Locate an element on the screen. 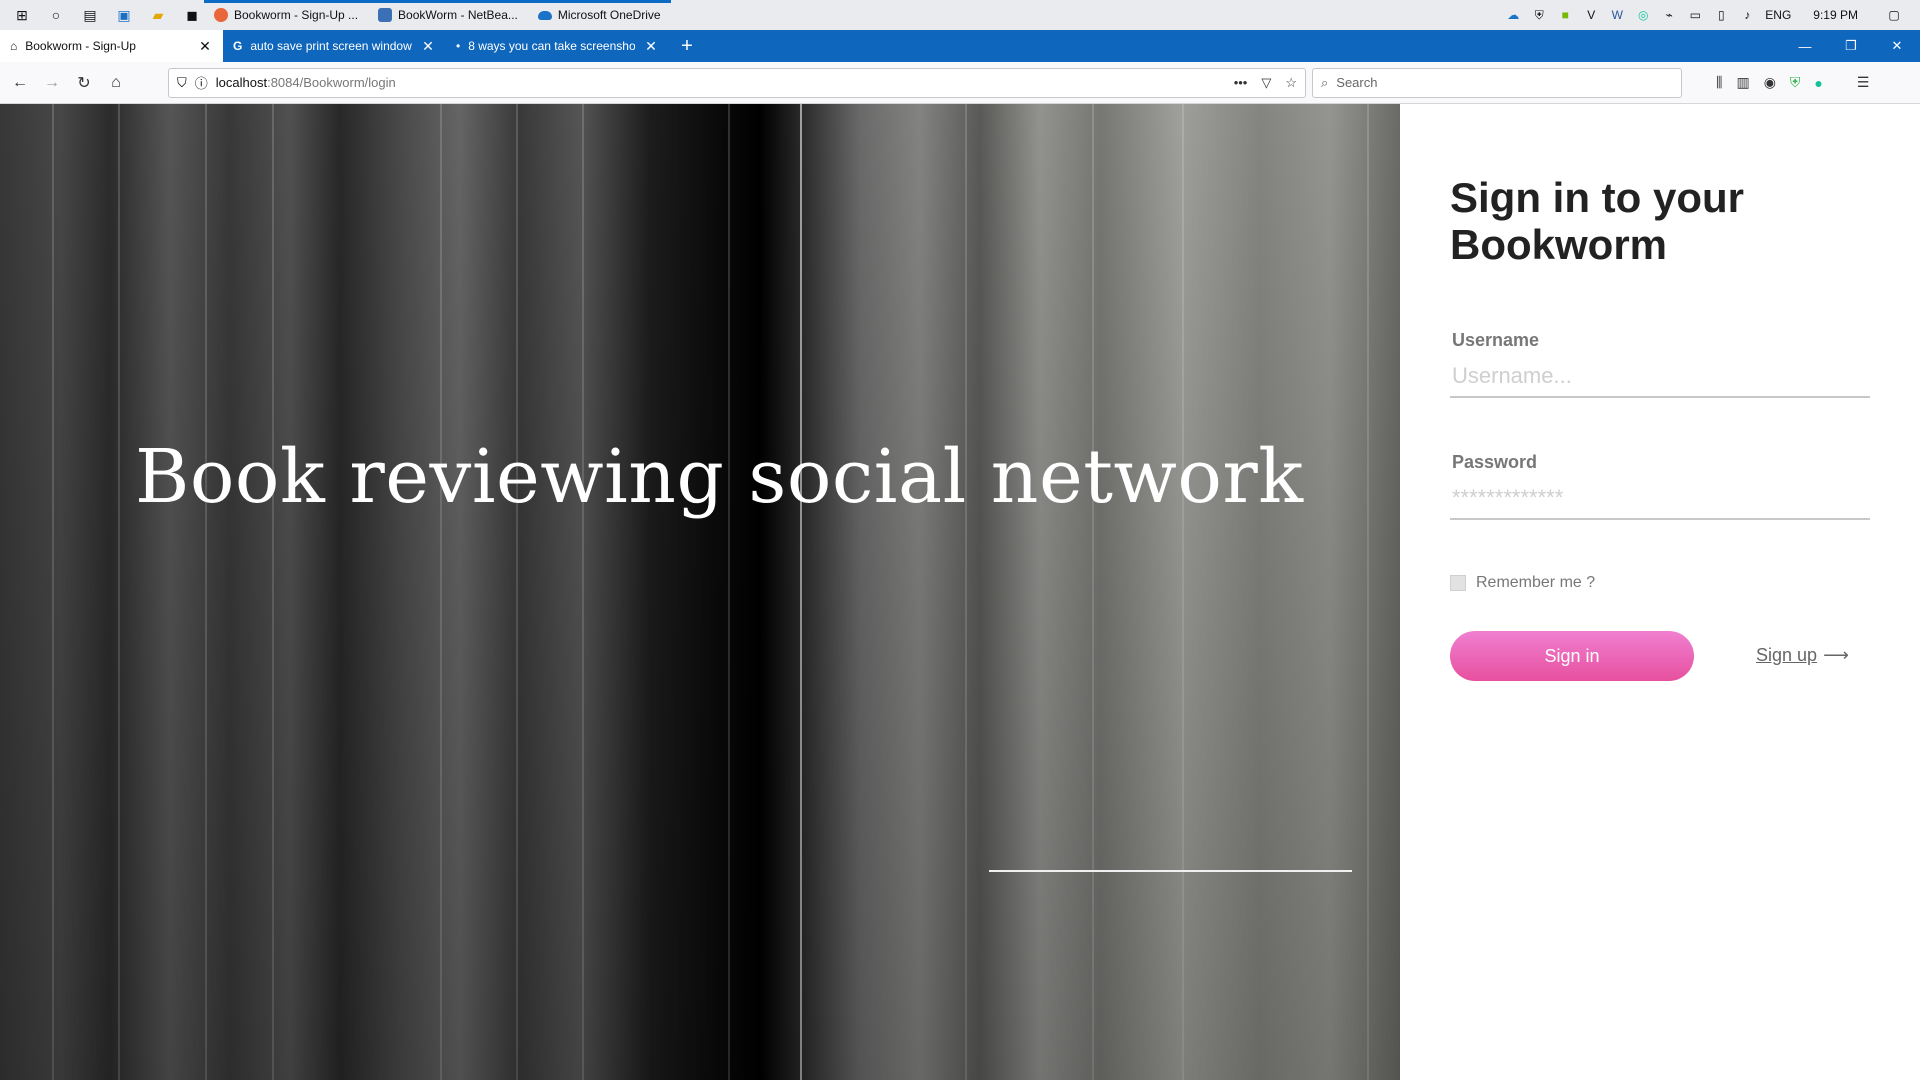 The height and width of the screenshot is (1080, 1920). url-path: :8084/Bookworm/login is located at coordinates (331, 82).